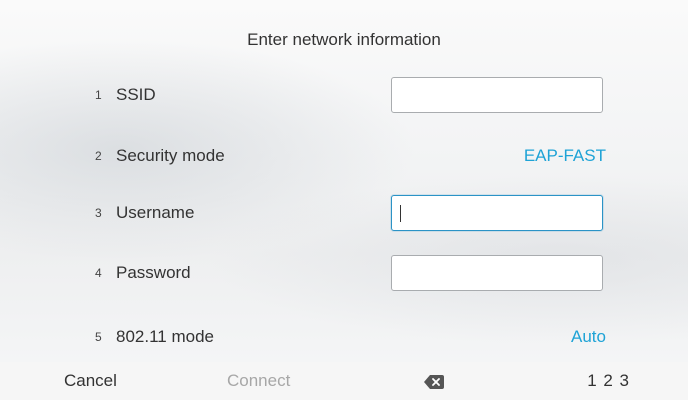 This screenshot has width=688, height=400. Describe the element at coordinates (98, 156) in the screenshot. I see `field-number: 2` at that location.